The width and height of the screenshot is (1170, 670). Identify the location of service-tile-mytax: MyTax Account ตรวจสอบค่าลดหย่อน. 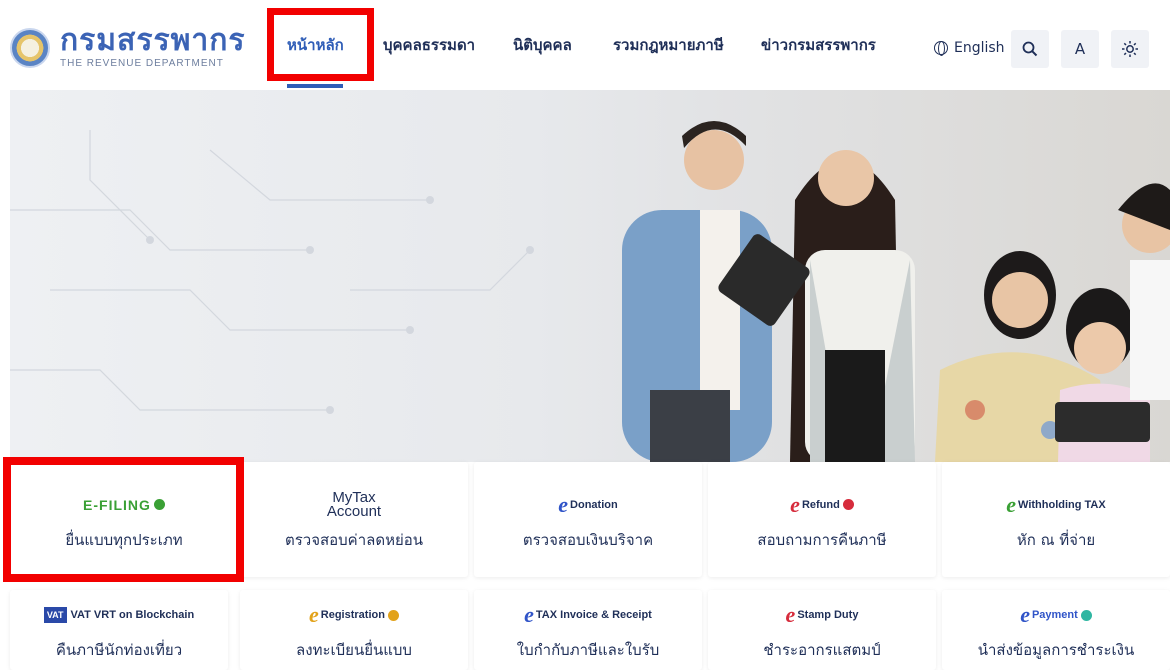
(354, 519).